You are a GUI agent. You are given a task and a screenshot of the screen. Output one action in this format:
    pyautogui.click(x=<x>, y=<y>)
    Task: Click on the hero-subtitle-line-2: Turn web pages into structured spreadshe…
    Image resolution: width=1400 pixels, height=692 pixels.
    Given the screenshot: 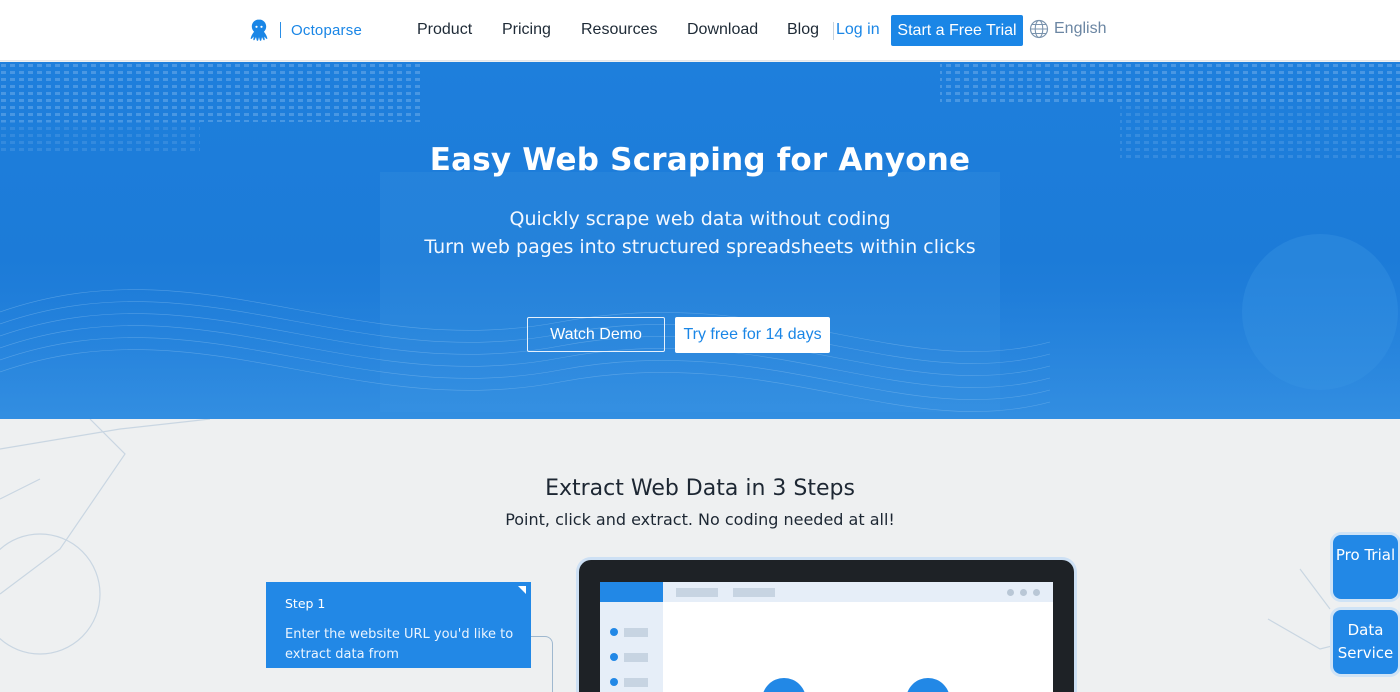 What is the action you would take?
    pyautogui.click(x=700, y=247)
    